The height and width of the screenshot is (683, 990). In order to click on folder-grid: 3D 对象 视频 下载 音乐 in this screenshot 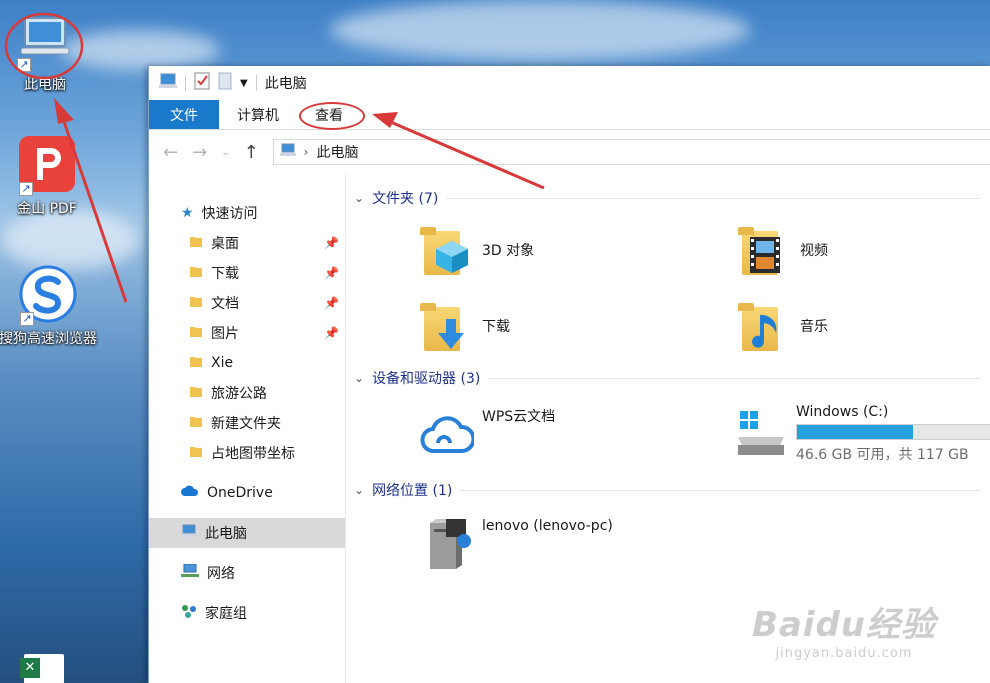, I will do `click(672, 288)`.